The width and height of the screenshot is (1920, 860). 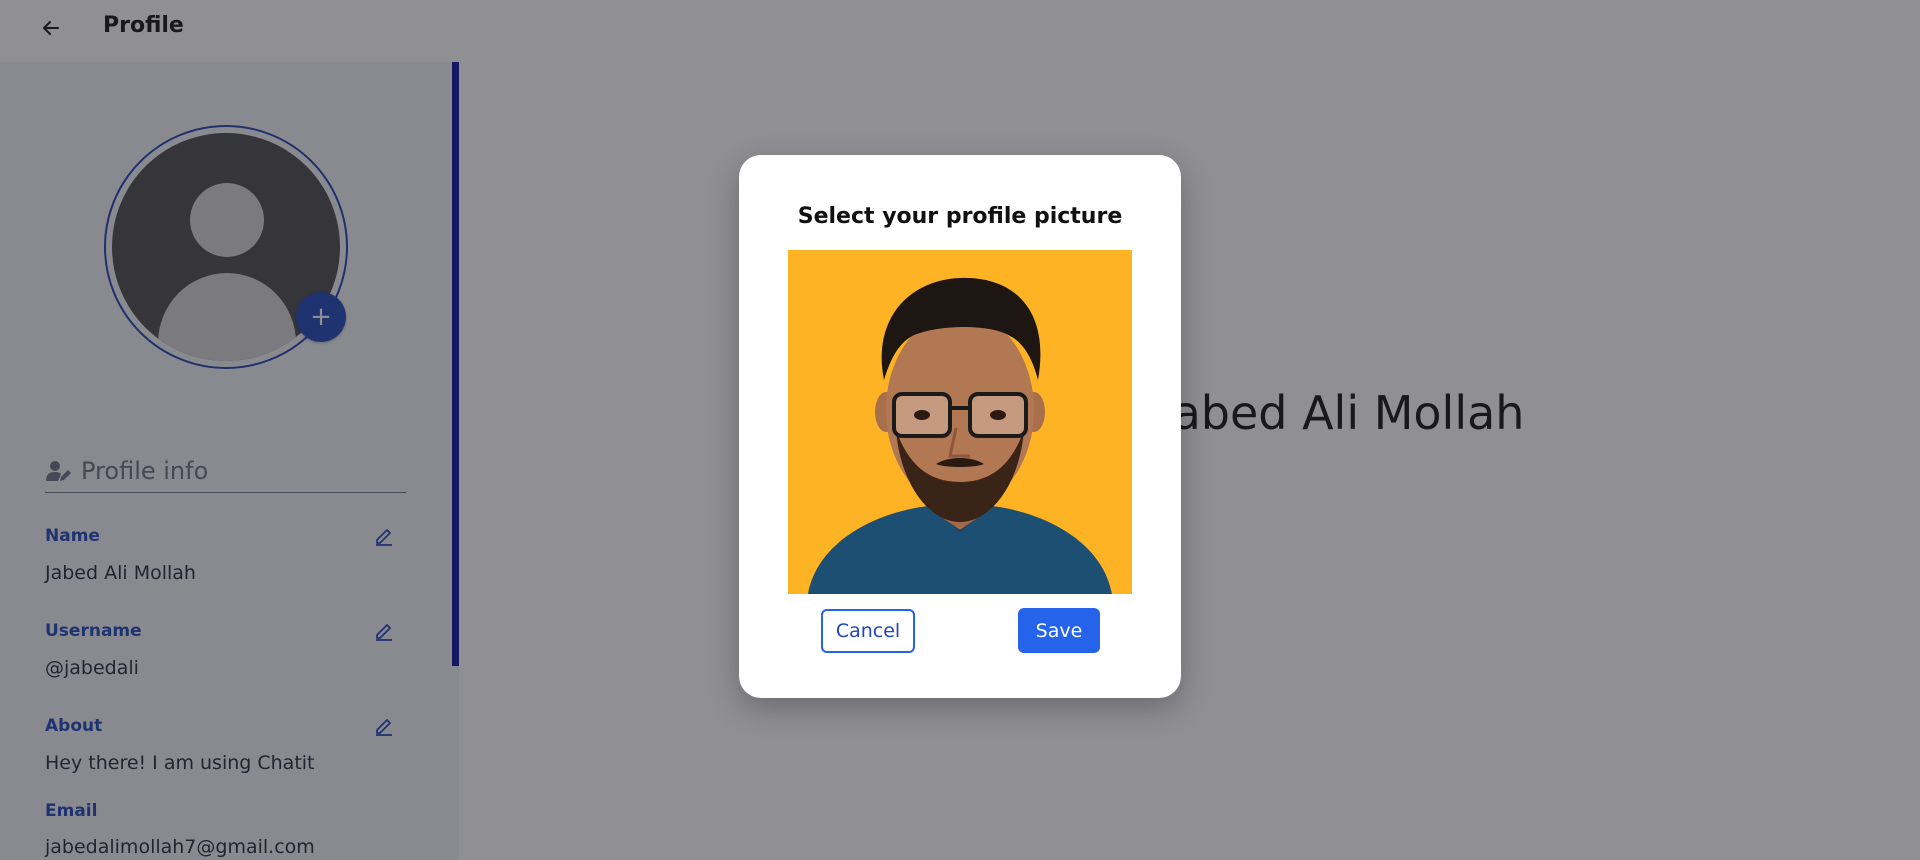 I want to click on profile-picture-dialog: Select your profile picture Cancel Save, so click(x=960, y=426).